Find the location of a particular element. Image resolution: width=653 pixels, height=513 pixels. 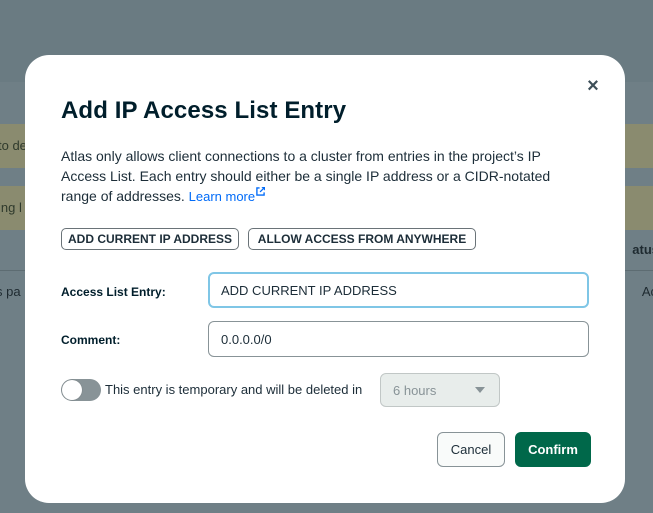

allow-access-anywhere-button: ALLOW ACCESS FROM ANYWHERE is located at coordinates (362, 239).